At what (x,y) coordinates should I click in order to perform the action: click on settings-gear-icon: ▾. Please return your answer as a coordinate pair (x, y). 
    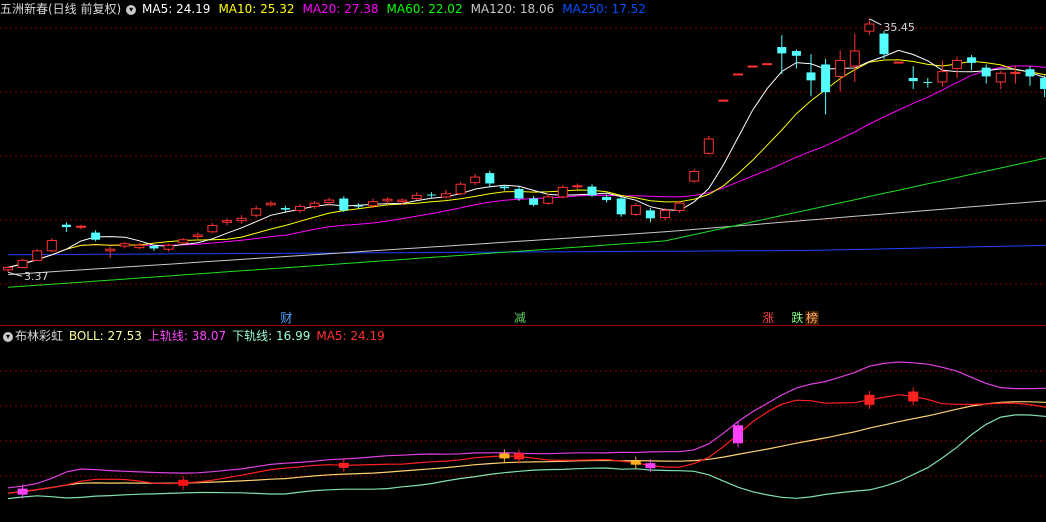
    Looking at the image, I should click on (131, 9).